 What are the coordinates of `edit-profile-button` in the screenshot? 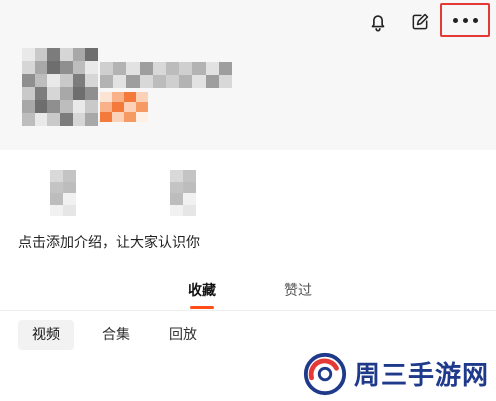 It's located at (420, 22).